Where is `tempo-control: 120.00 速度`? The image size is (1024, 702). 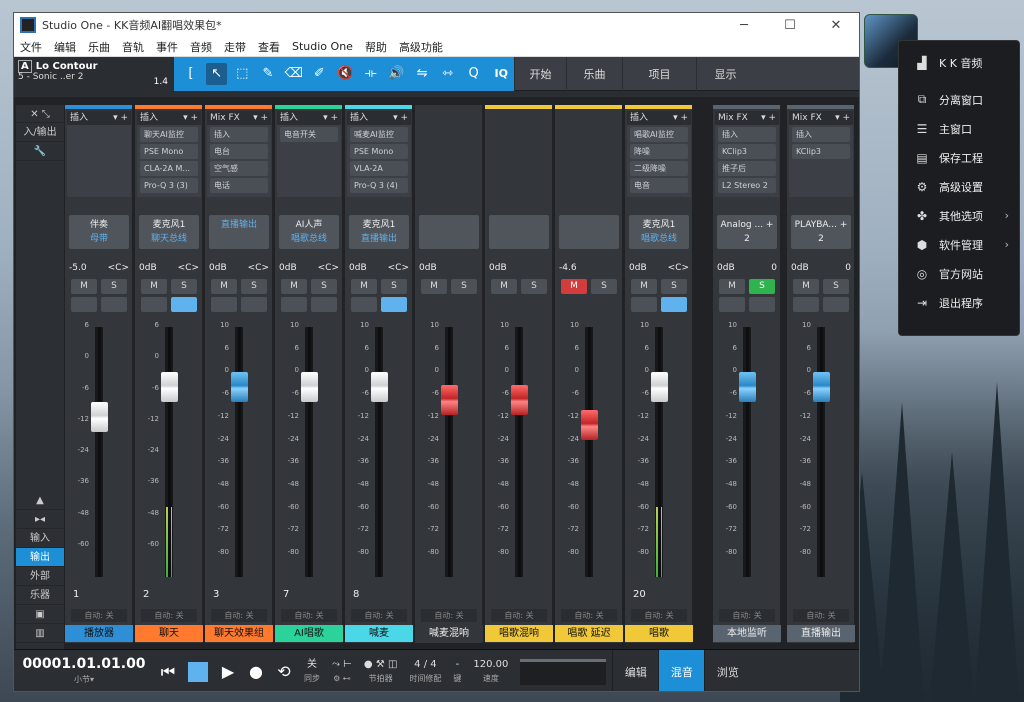
tempo-control: 120.00 速度 is located at coordinates (490, 672).